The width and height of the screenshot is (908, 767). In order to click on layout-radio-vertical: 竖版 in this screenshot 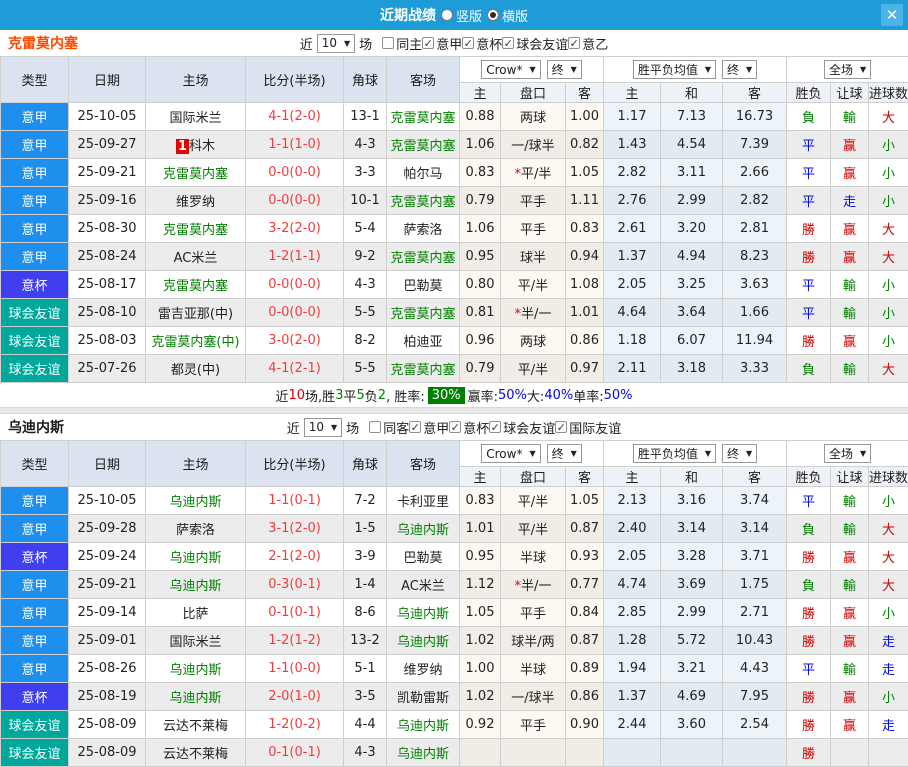, I will do `click(461, 15)`.